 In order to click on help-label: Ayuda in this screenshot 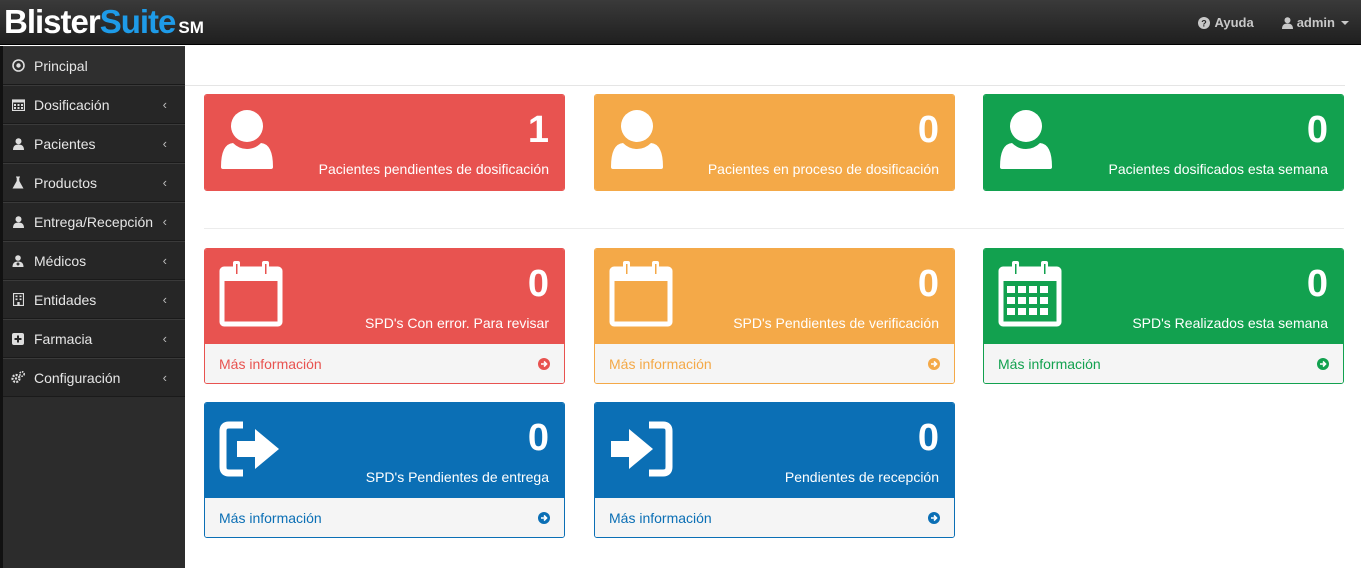, I will do `click(1234, 22)`.